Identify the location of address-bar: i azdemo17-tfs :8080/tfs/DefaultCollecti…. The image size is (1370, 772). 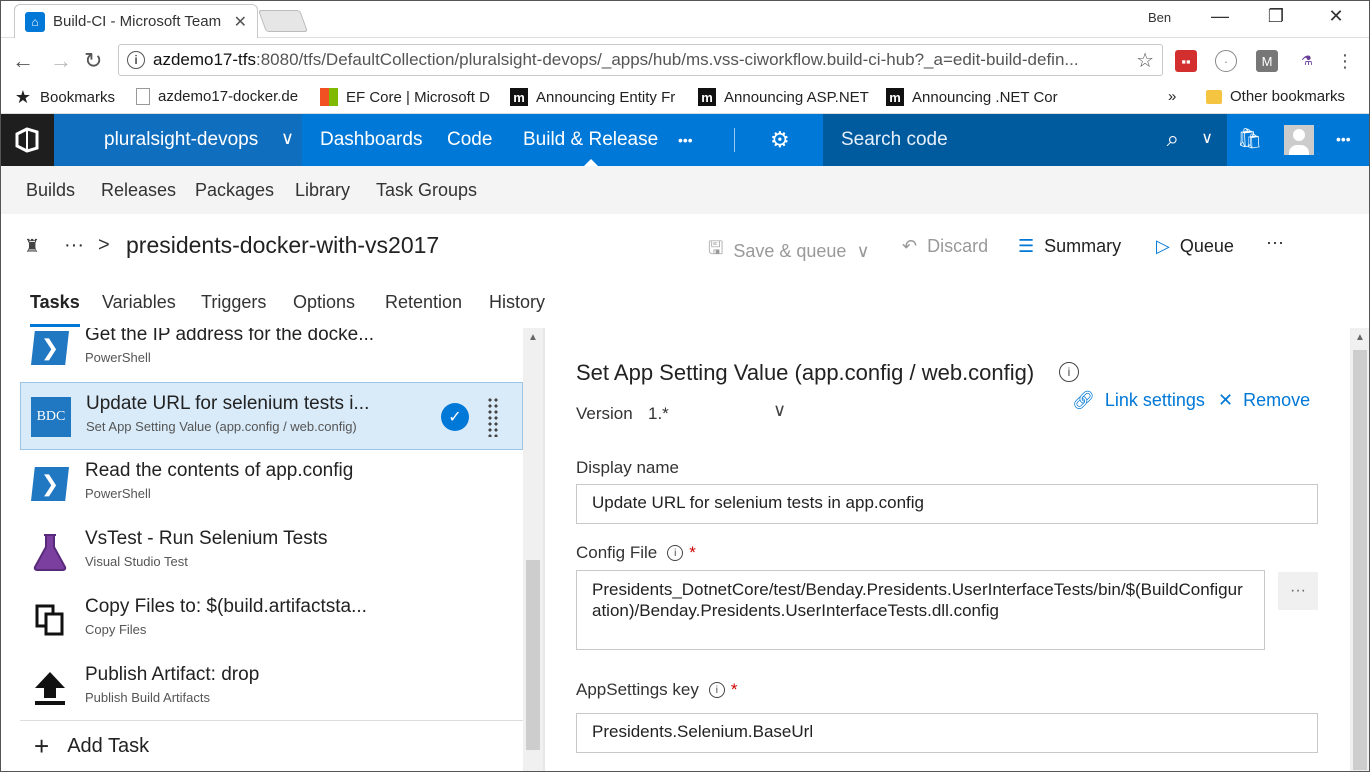
(640, 60).